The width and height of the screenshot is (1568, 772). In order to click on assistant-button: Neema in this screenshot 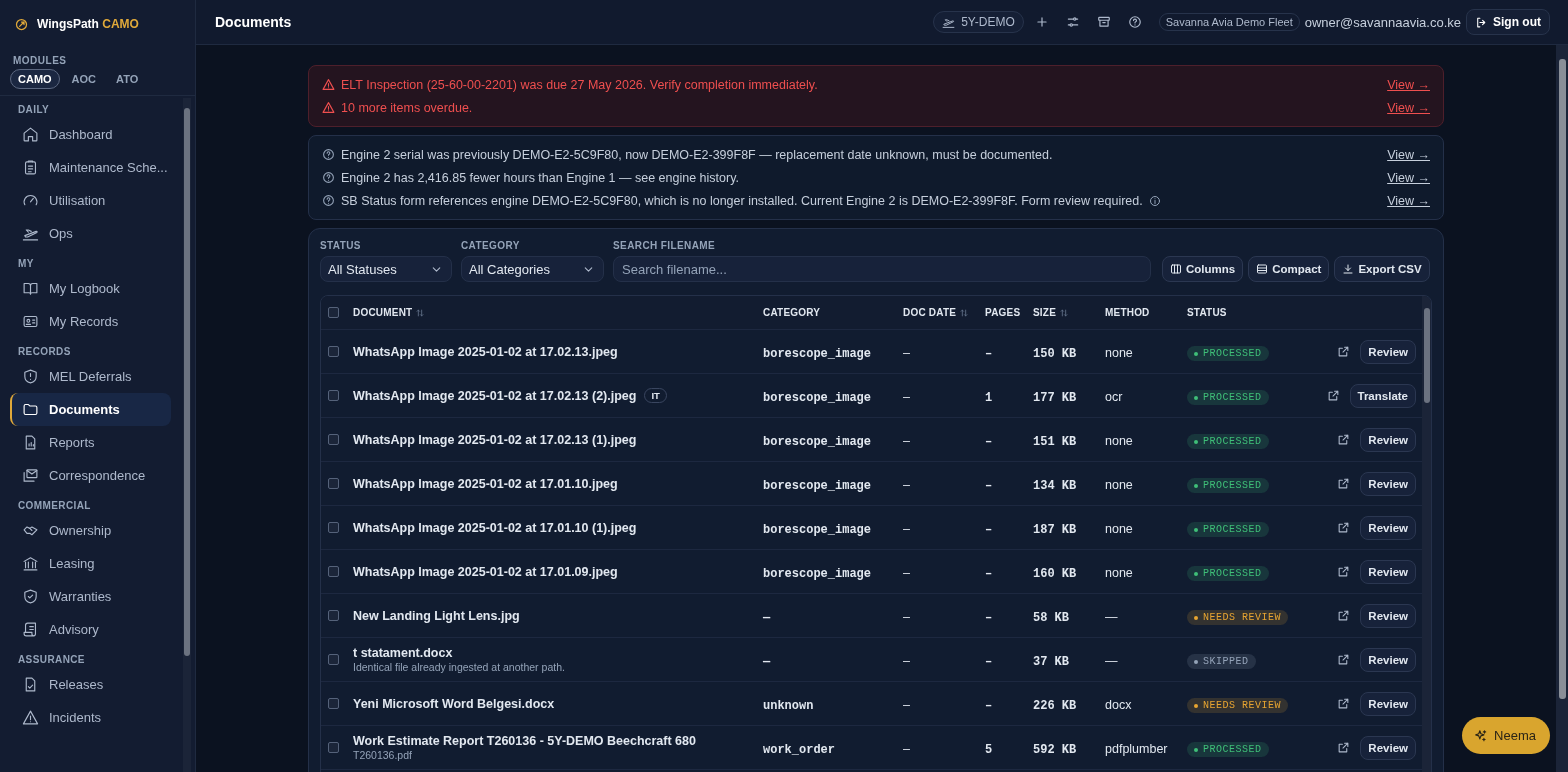, I will do `click(1506, 735)`.